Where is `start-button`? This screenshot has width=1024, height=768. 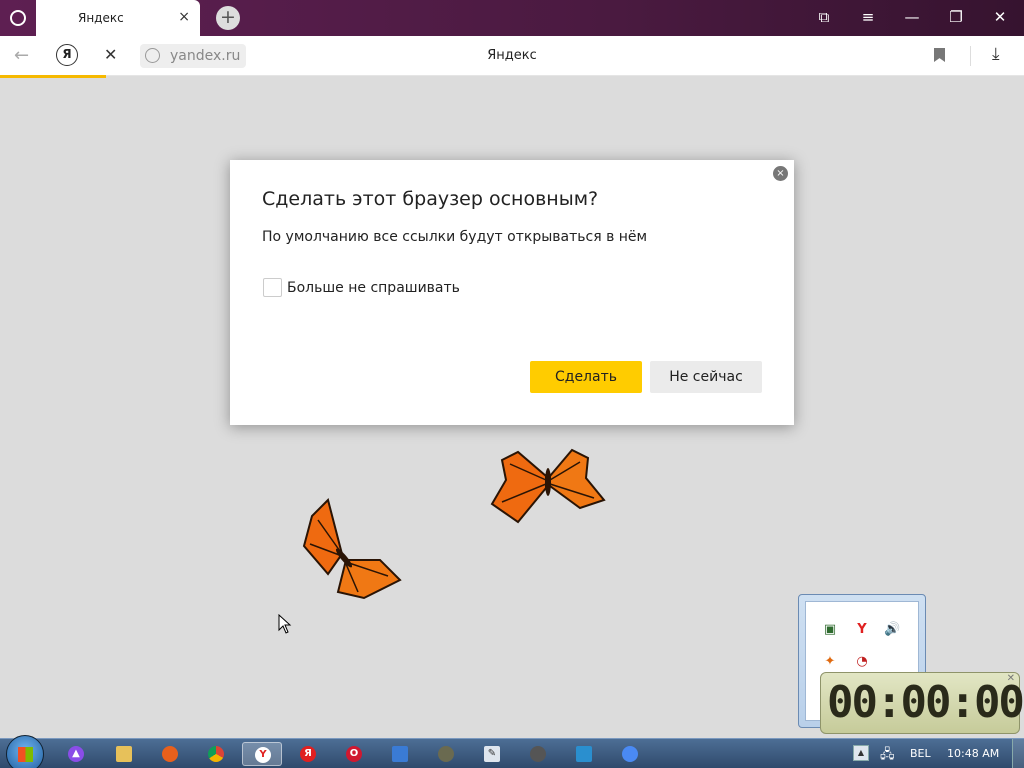 start-button is located at coordinates (25, 751).